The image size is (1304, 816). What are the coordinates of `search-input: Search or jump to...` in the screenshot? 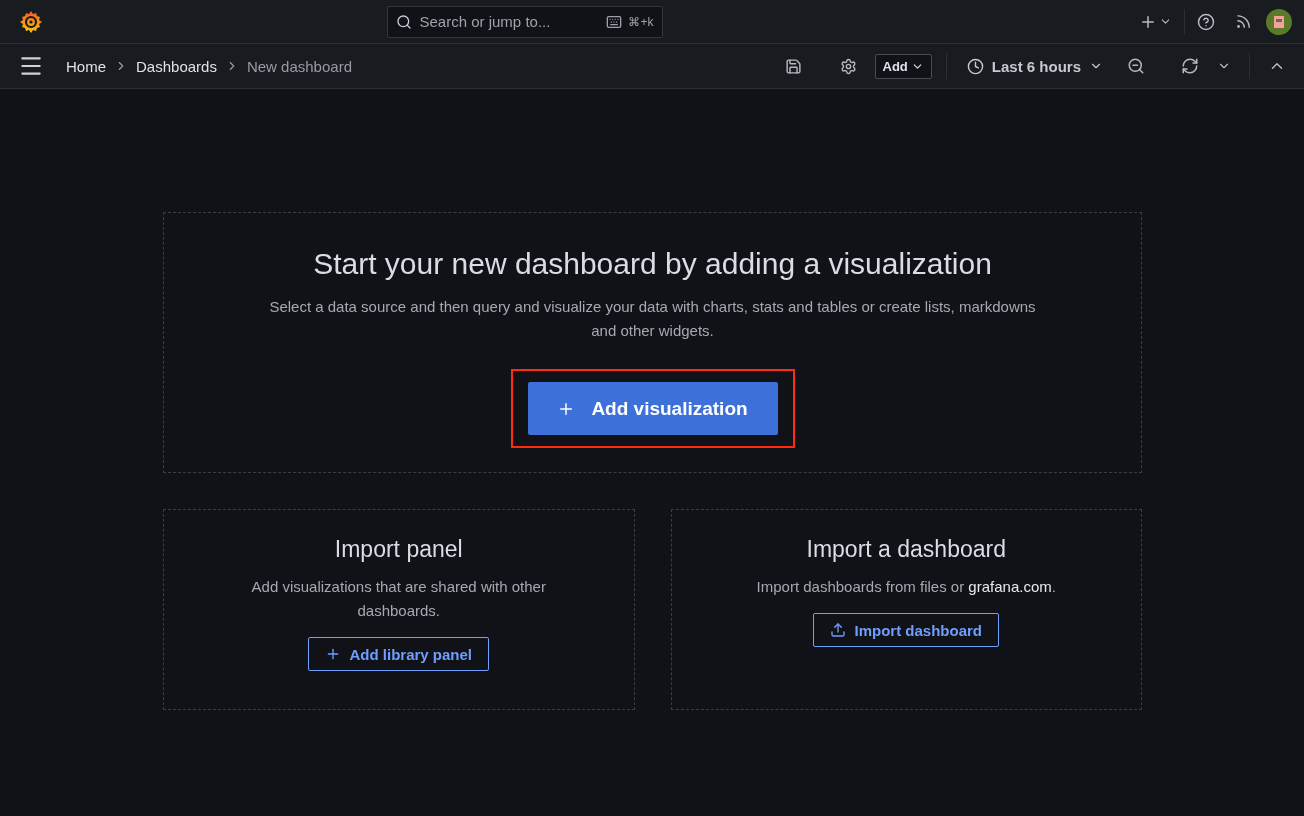 It's located at (509, 21).